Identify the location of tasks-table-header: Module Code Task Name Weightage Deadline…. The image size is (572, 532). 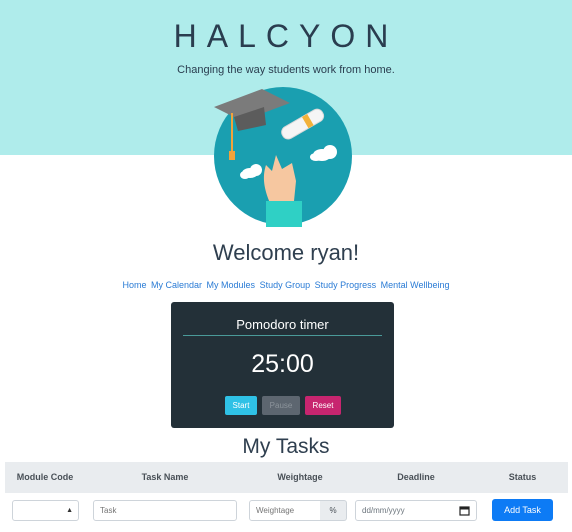
(286, 477).